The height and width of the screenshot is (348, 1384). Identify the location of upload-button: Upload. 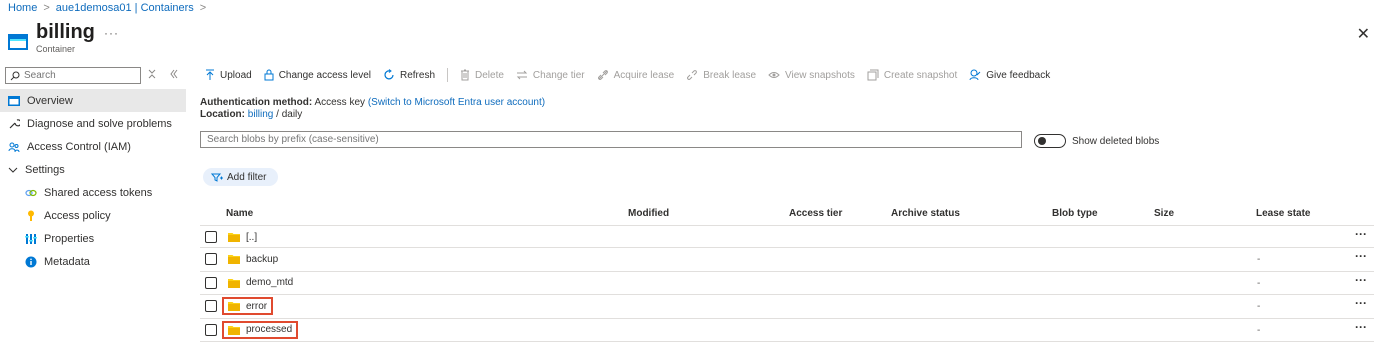
(228, 75).